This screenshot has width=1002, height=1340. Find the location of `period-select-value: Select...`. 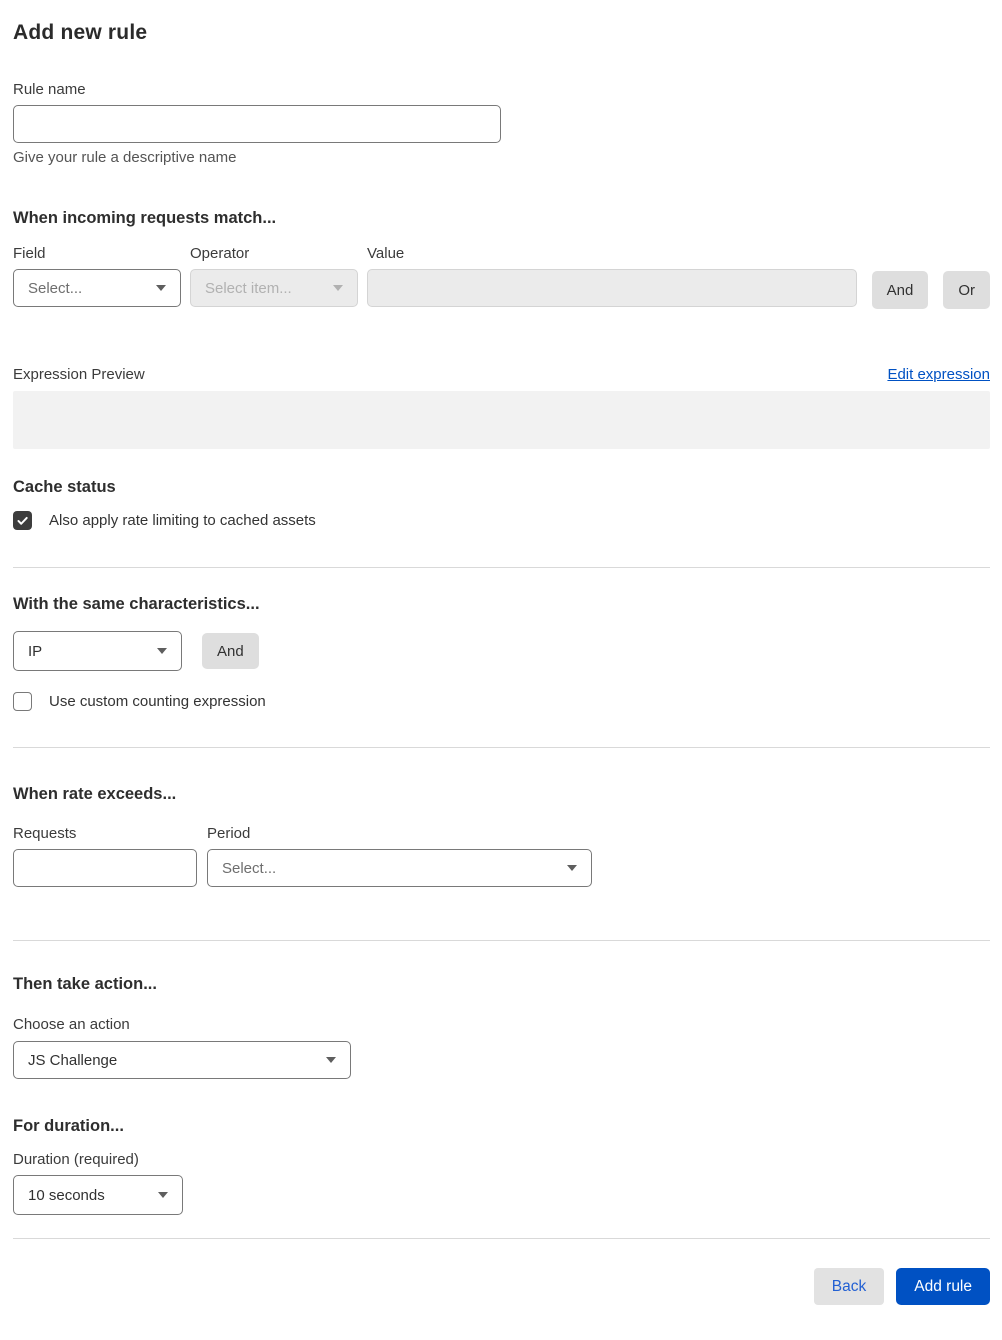

period-select-value: Select... is located at coordinates (249, 868).